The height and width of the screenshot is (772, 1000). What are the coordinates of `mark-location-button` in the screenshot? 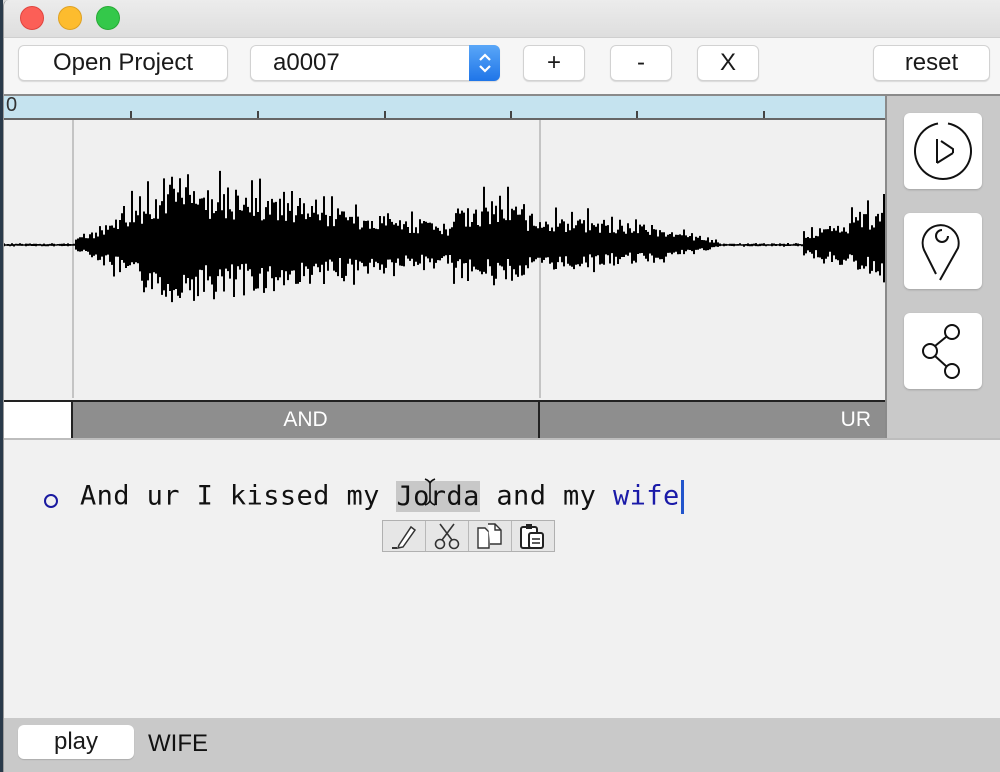 It's located at (943, 251).